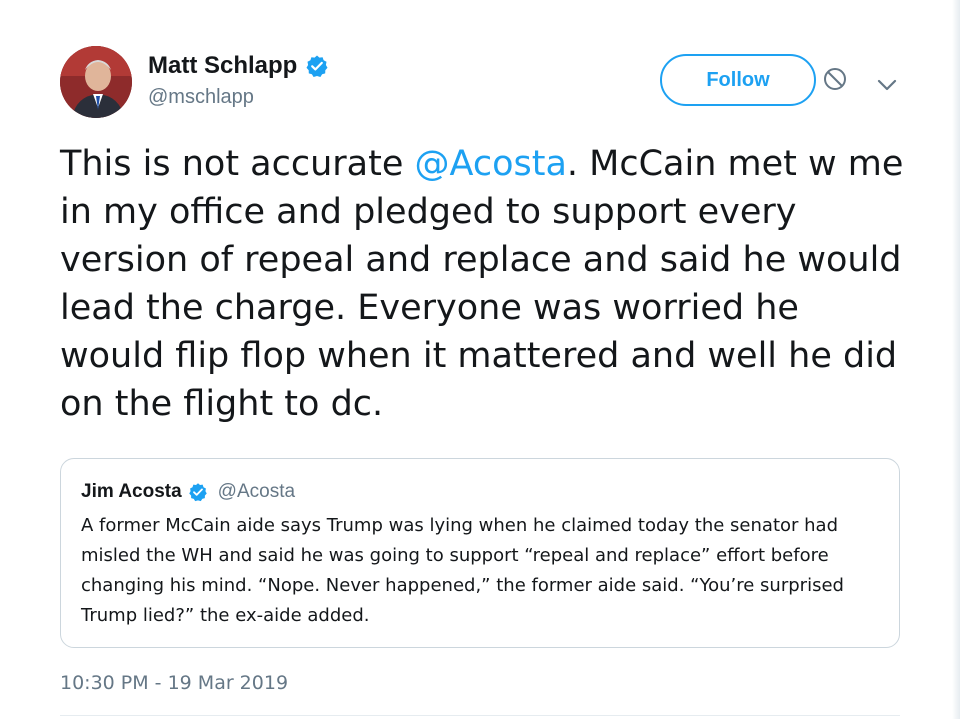  I want to click on tweet-header: Matt Schlapp @mschlapp Follow, so click(480, 84).